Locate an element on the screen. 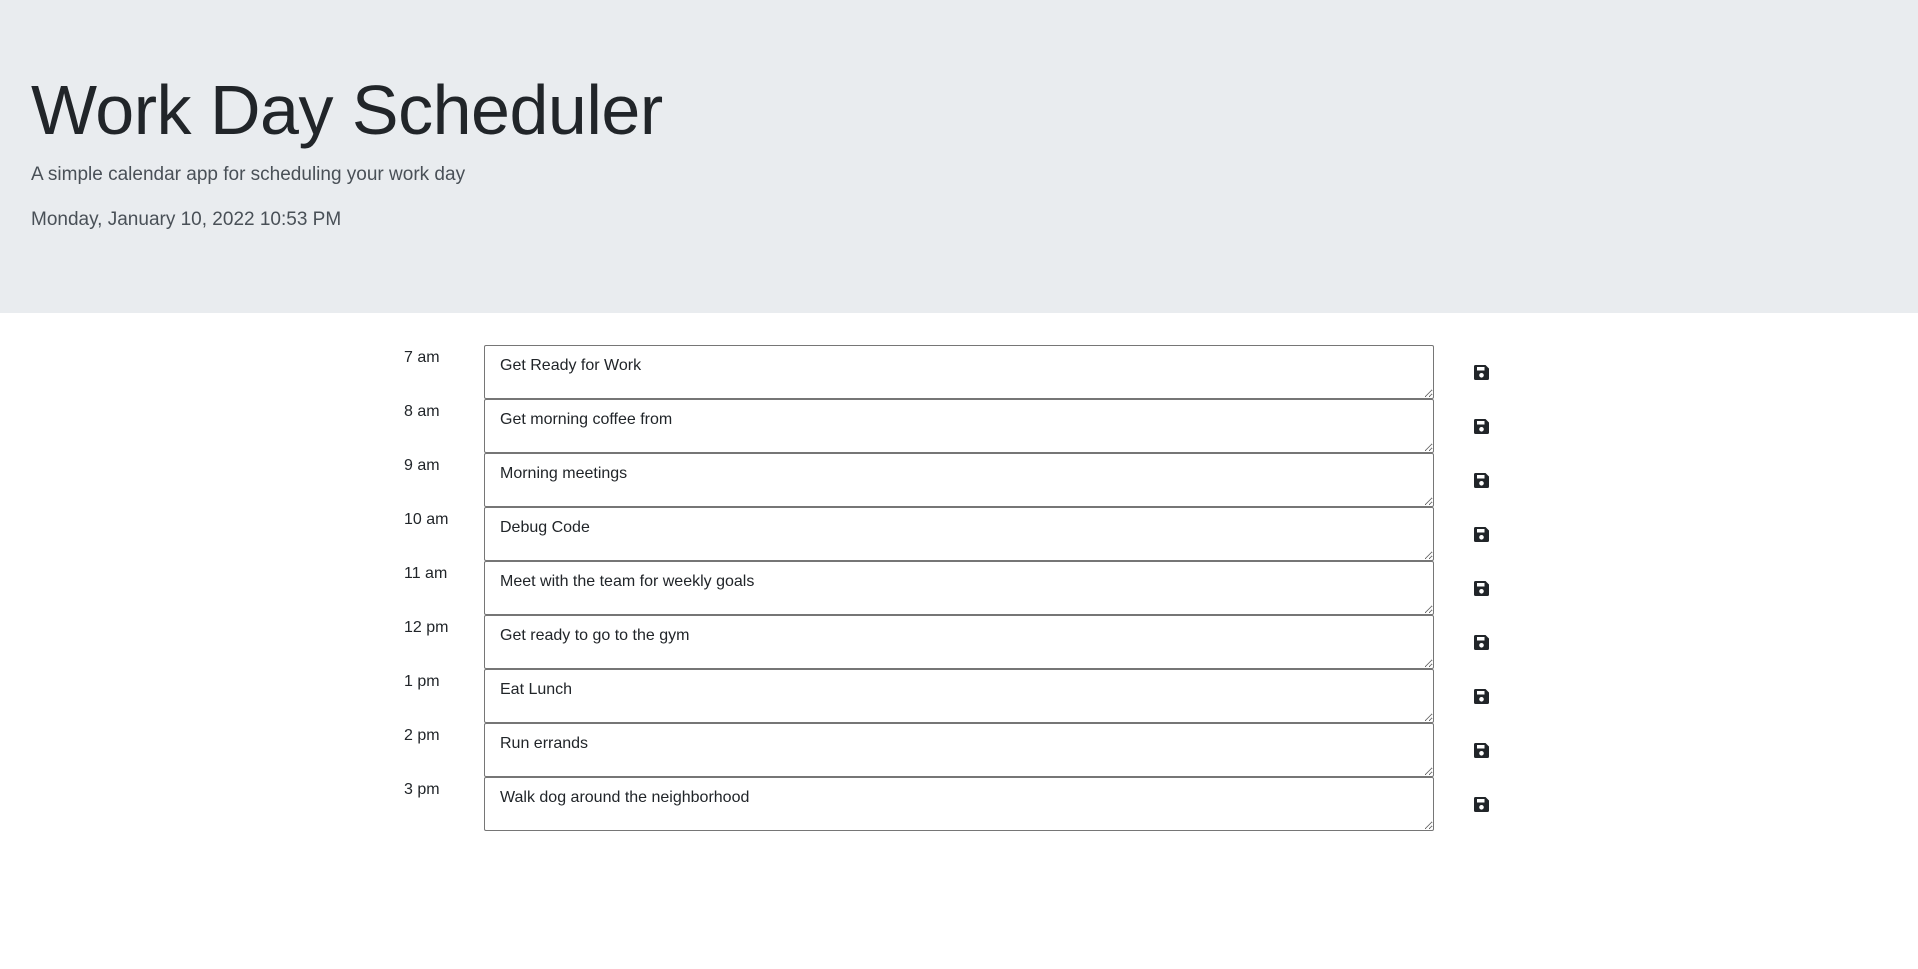 This screenshot has width=1918, height=969. description-textarea: Eat Lunch is located at coordinates (959, 696).